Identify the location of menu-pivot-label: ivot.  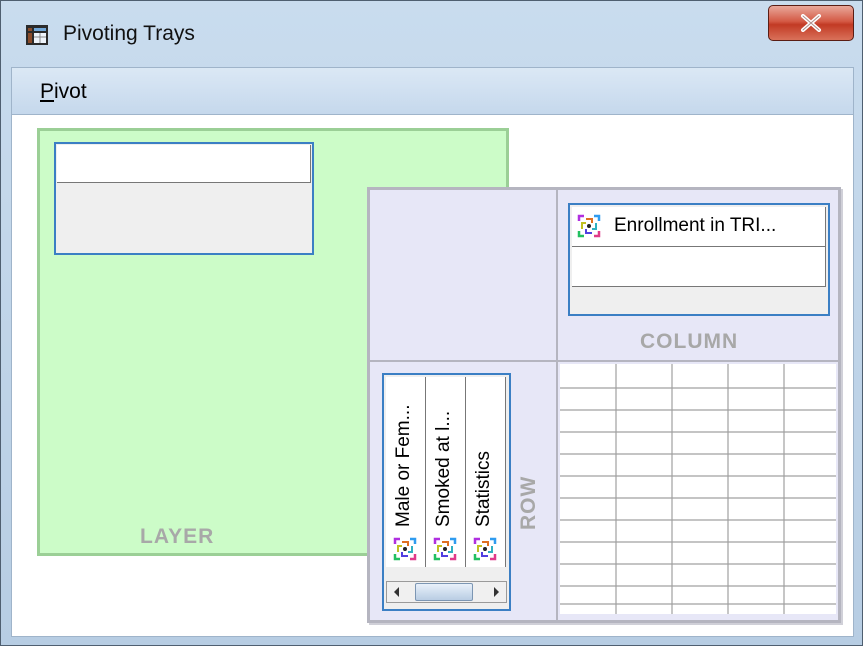
(70, 91).